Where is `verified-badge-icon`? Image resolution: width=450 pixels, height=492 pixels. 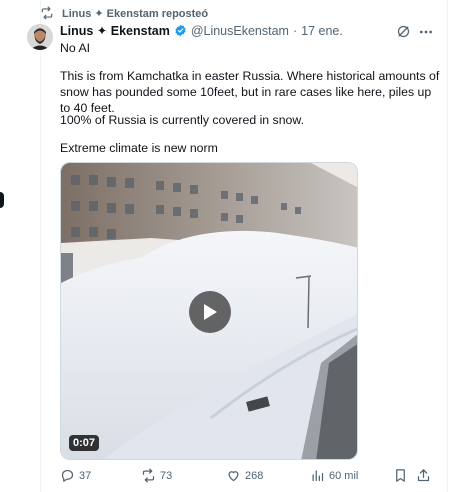
verified-badge-icon is located at coordinates (180, 30).